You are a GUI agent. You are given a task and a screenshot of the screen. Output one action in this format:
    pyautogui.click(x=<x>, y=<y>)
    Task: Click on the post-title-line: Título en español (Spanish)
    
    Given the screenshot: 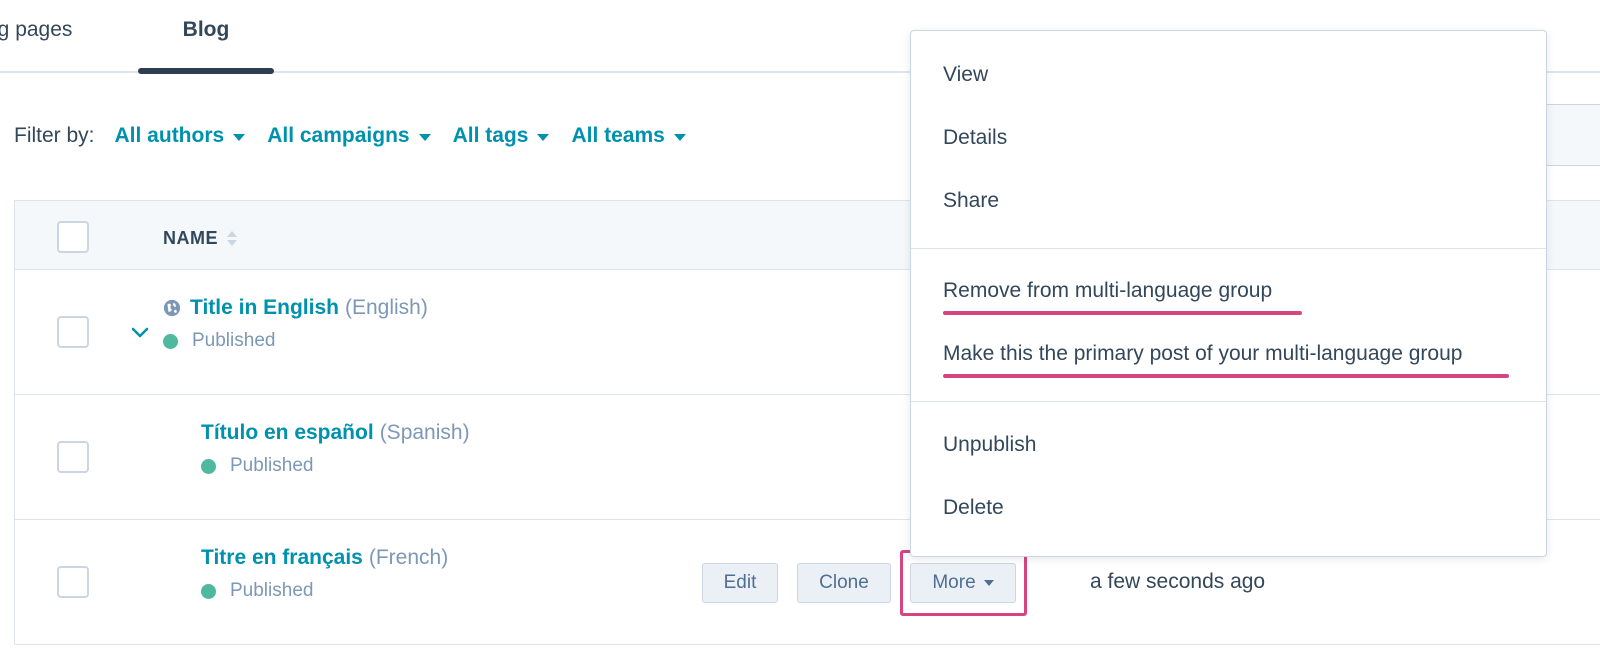 What is the action you would take?
    pyautogui.click(x=335, y=433)
    